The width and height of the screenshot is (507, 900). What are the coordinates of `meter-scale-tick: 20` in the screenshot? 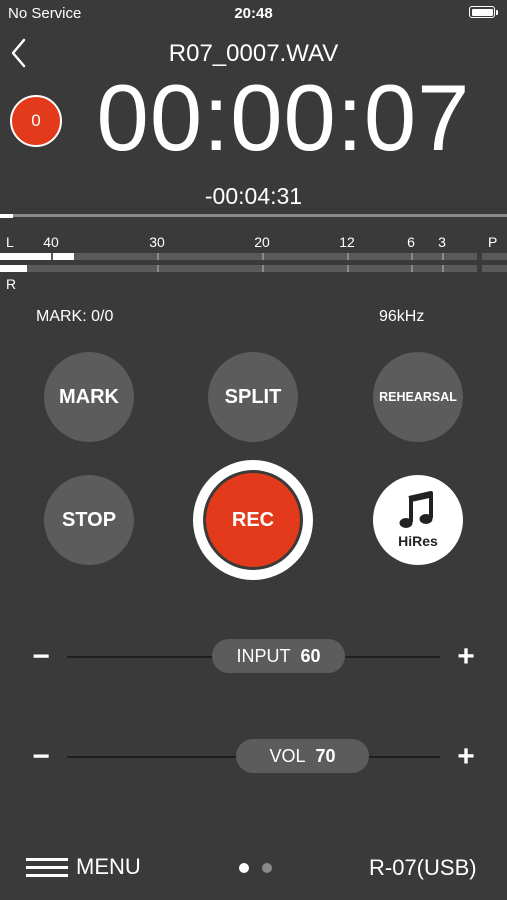 It's located at (262, 242).